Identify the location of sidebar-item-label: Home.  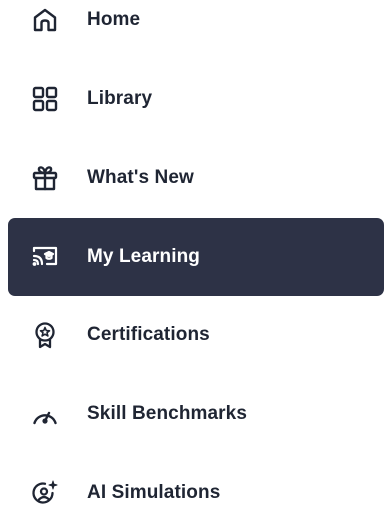
(114, 19).